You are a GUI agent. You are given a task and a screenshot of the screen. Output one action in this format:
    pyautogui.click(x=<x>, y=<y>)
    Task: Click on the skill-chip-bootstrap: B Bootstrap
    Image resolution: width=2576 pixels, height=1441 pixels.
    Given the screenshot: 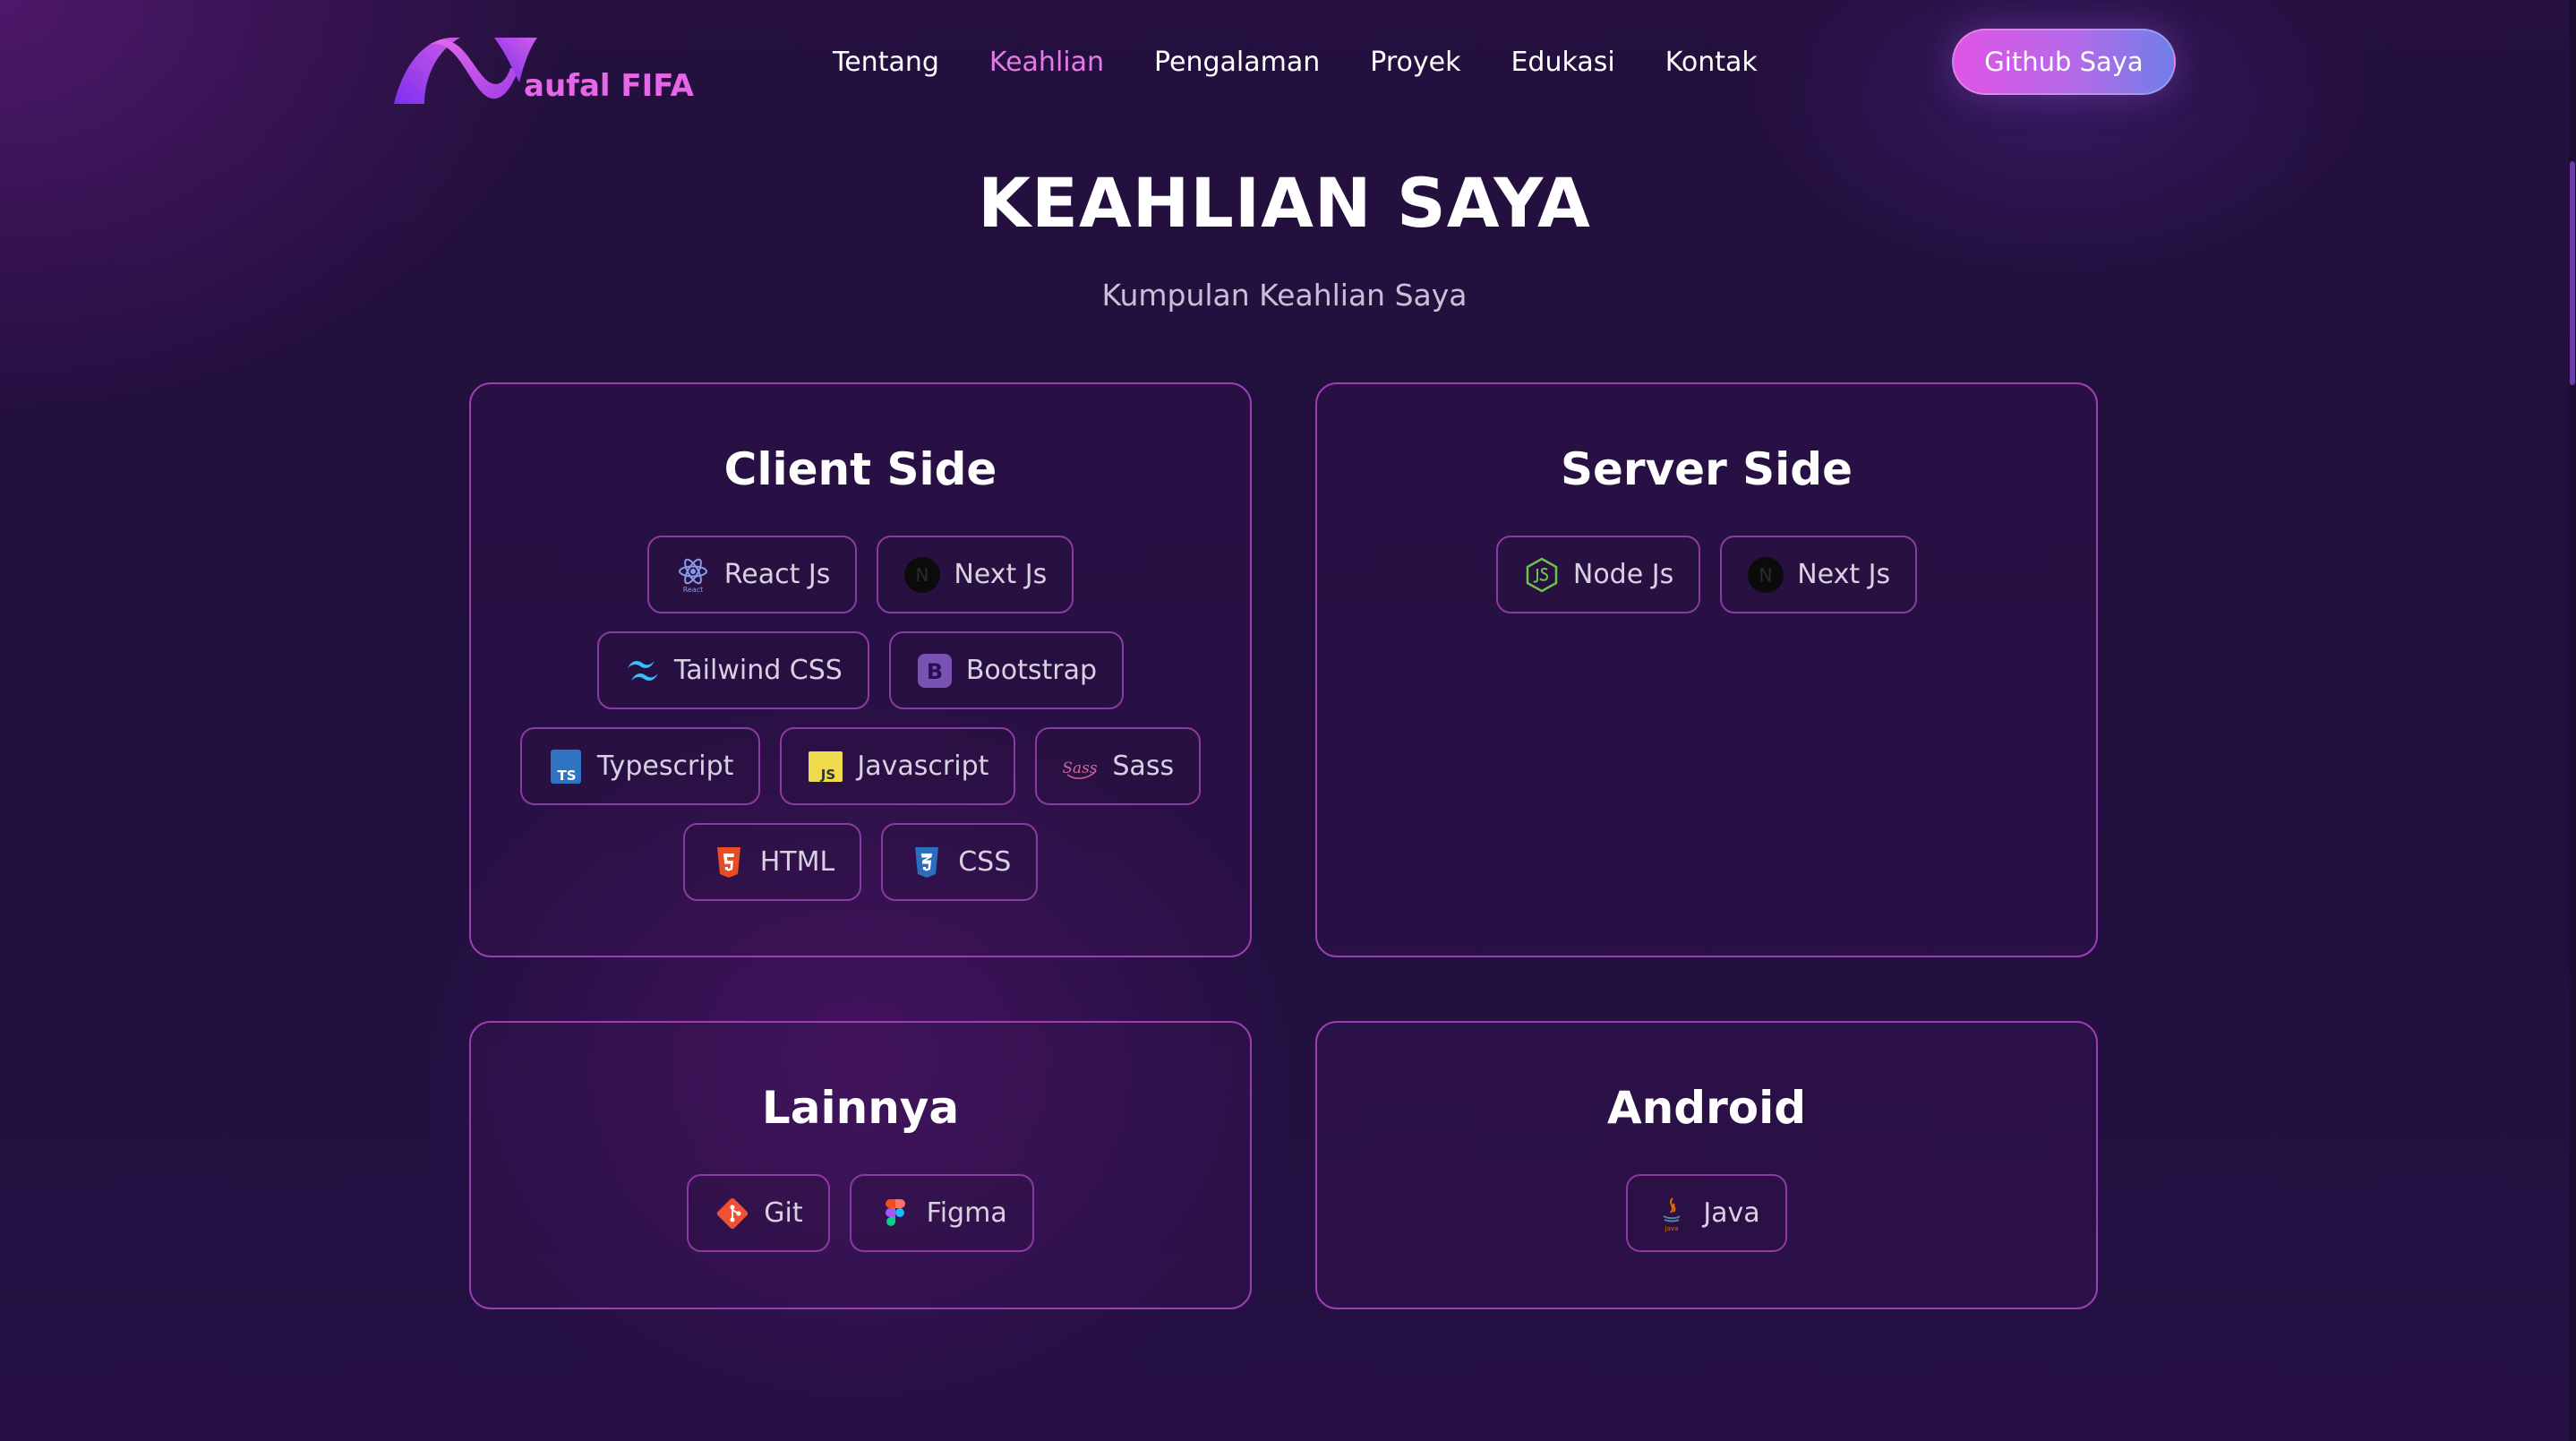 What is the action you would take?
    pyautogui.click(x=1006, y=670)
    